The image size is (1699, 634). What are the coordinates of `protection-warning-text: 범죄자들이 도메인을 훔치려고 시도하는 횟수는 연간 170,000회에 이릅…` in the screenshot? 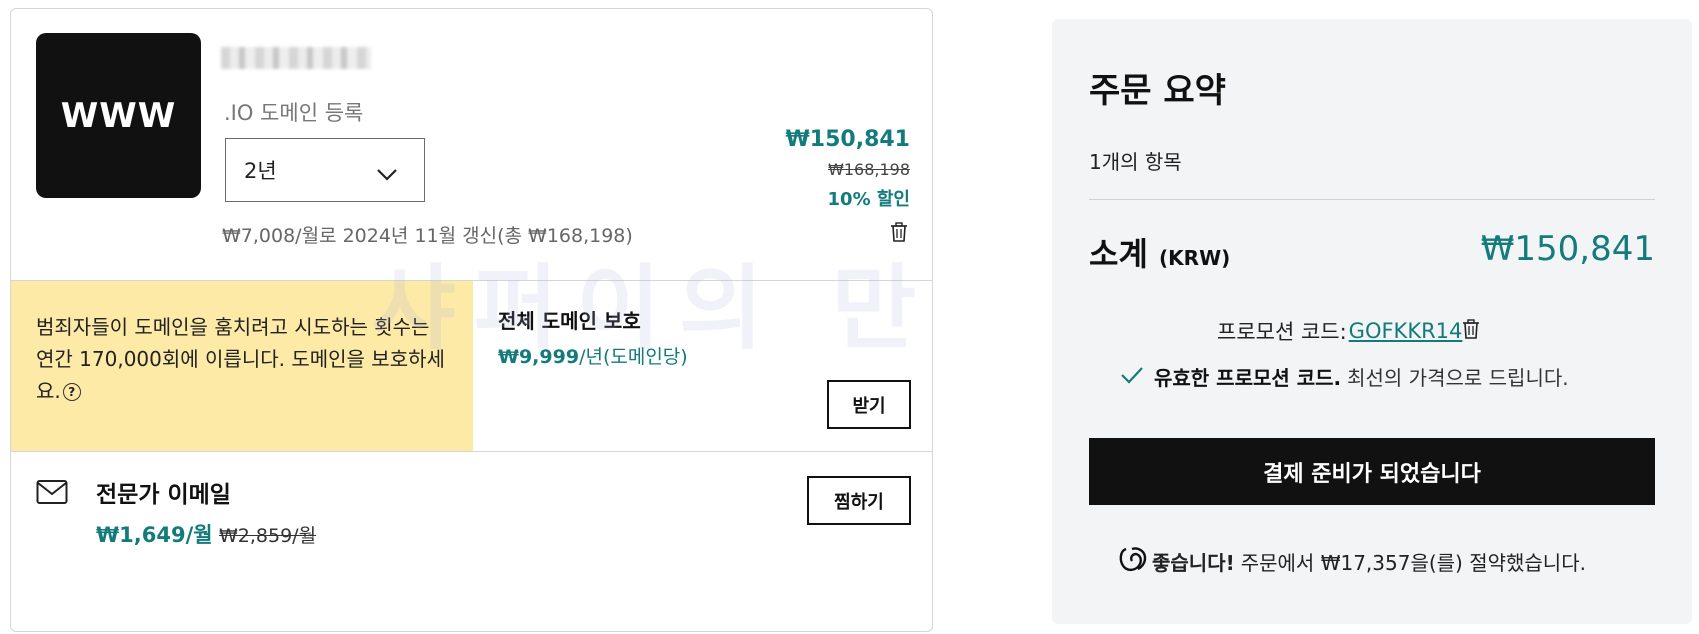 It's located at (240, 359).